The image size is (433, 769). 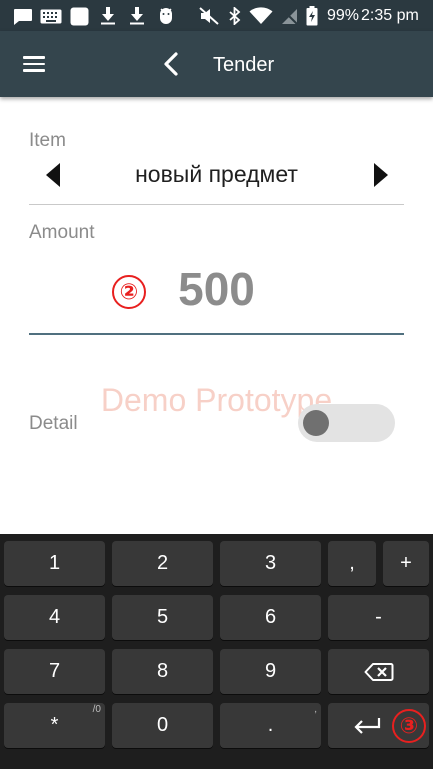 What do you see at coordinates (53, 423) in the screenshot?
I see `detail-label: Detail` at bounding box center [53, 423].